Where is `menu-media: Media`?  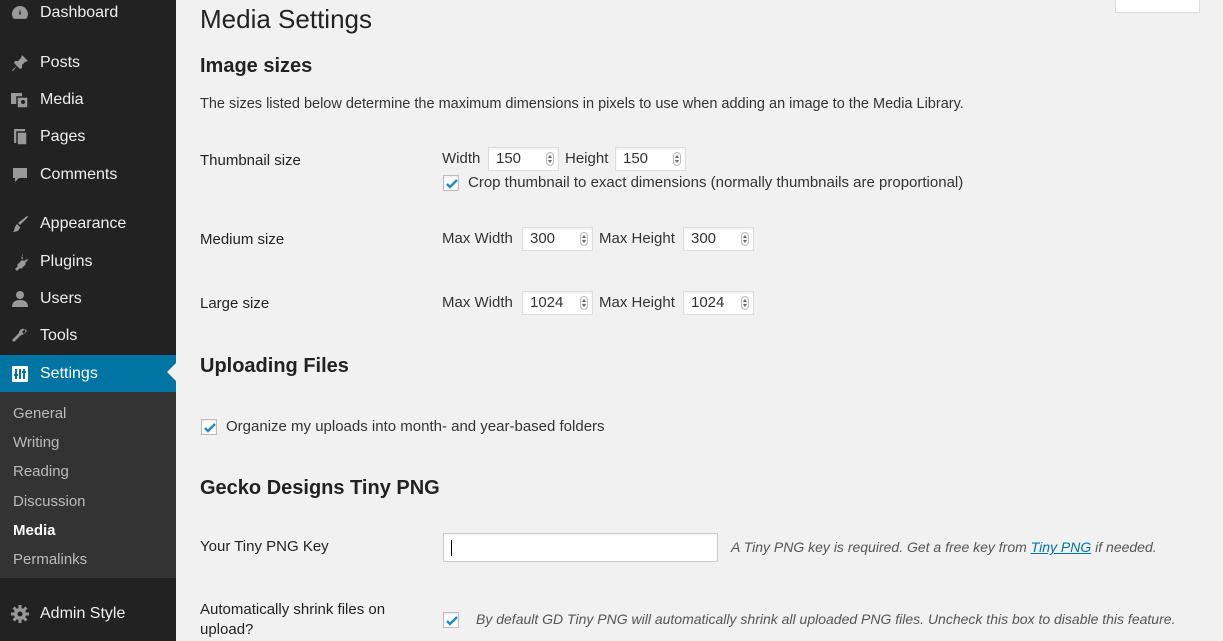
menu-media: Media is located at coordinates (88, 100).